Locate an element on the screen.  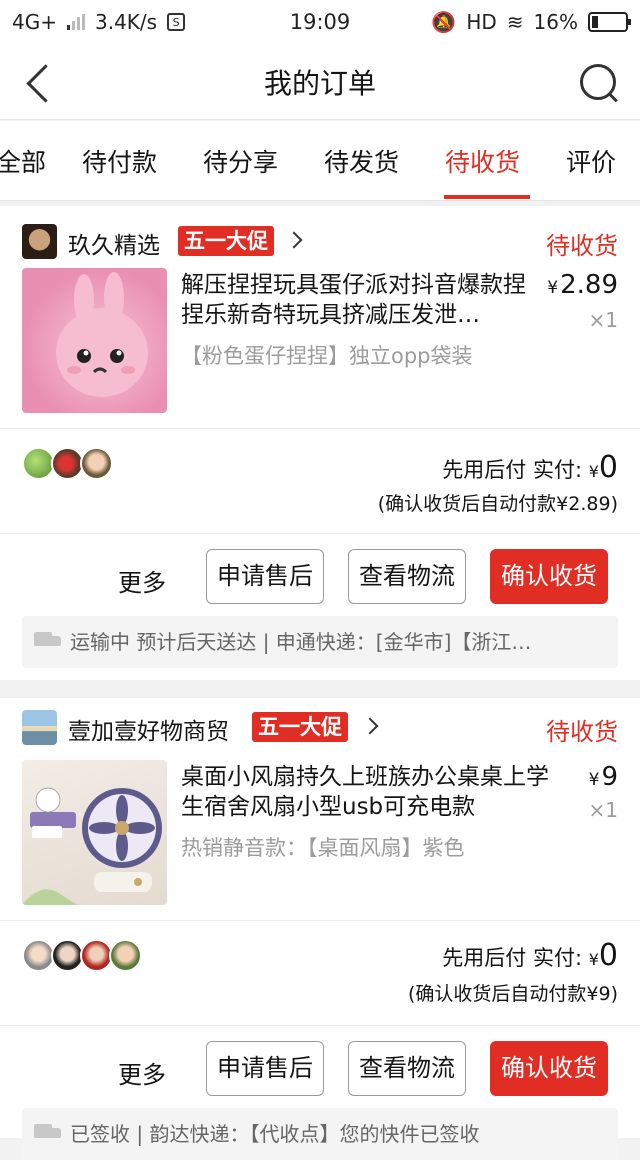
nav-bar: 我的订单 is located at coordinates (320, 82).